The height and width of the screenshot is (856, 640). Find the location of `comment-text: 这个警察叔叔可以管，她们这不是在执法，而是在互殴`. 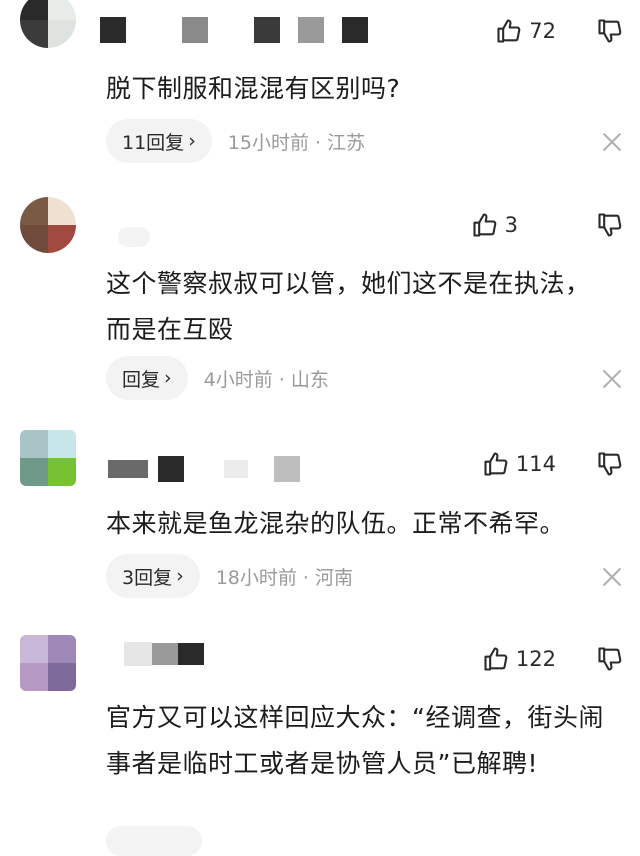

comment-text: 这个警察叔叔可以管，她们这不是在执法，而是在互殴 is located at coordinates (348, 306).